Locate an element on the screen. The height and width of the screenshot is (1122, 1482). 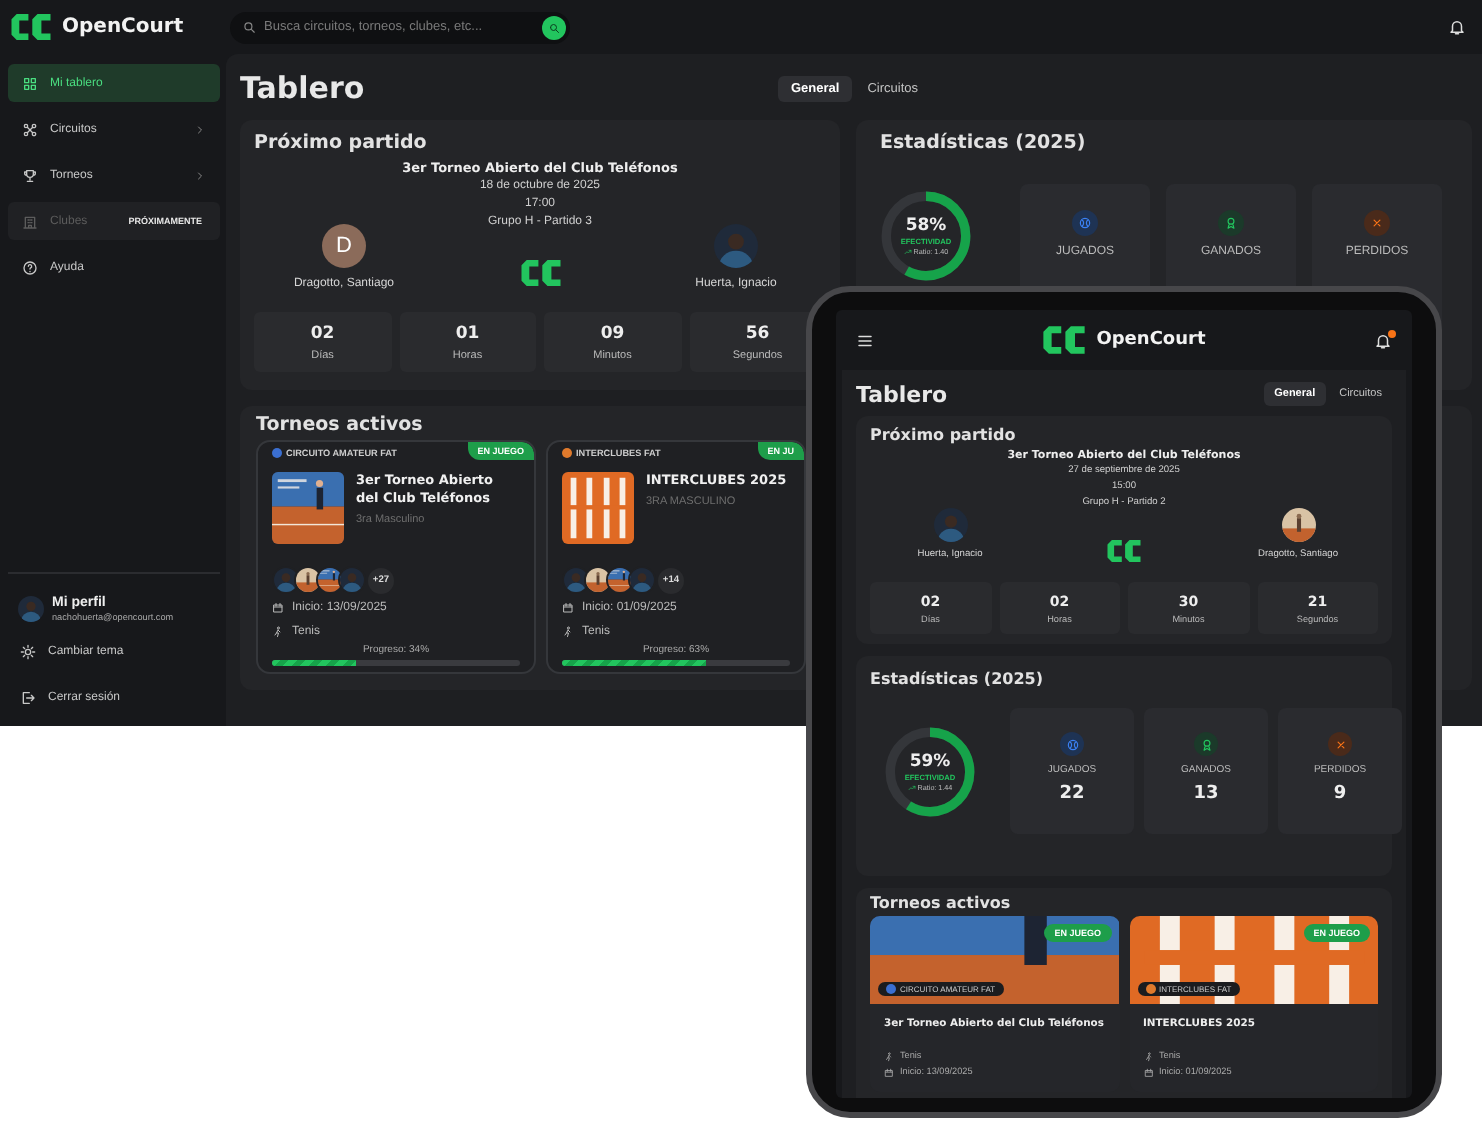
building-icon is located at coordinates (30, 221).